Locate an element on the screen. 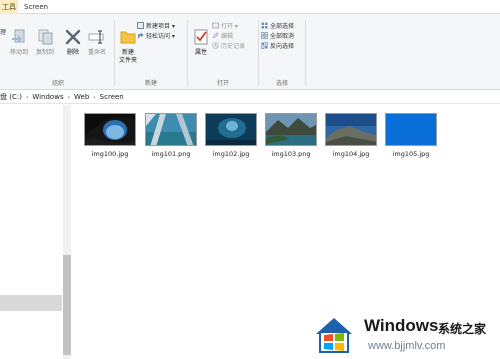  file-item: img104.jpg is located at coordinates (353, 135).